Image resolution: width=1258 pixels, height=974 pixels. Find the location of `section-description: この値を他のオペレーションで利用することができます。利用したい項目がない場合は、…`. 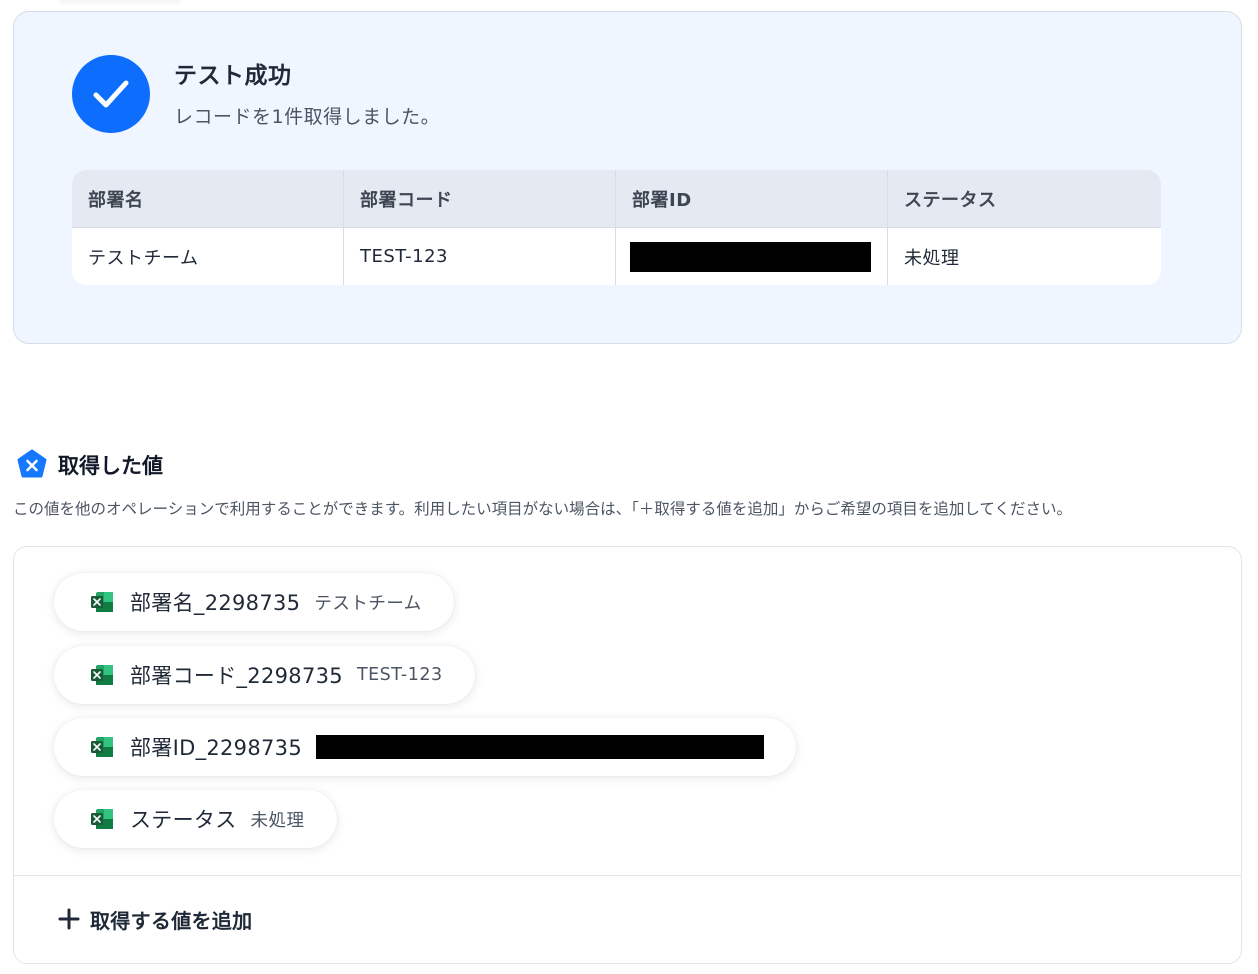

section-description: この値を他のオペレーションで利用することができます。利用したい項目がない場合は、… is located at coordinates (542, 509).